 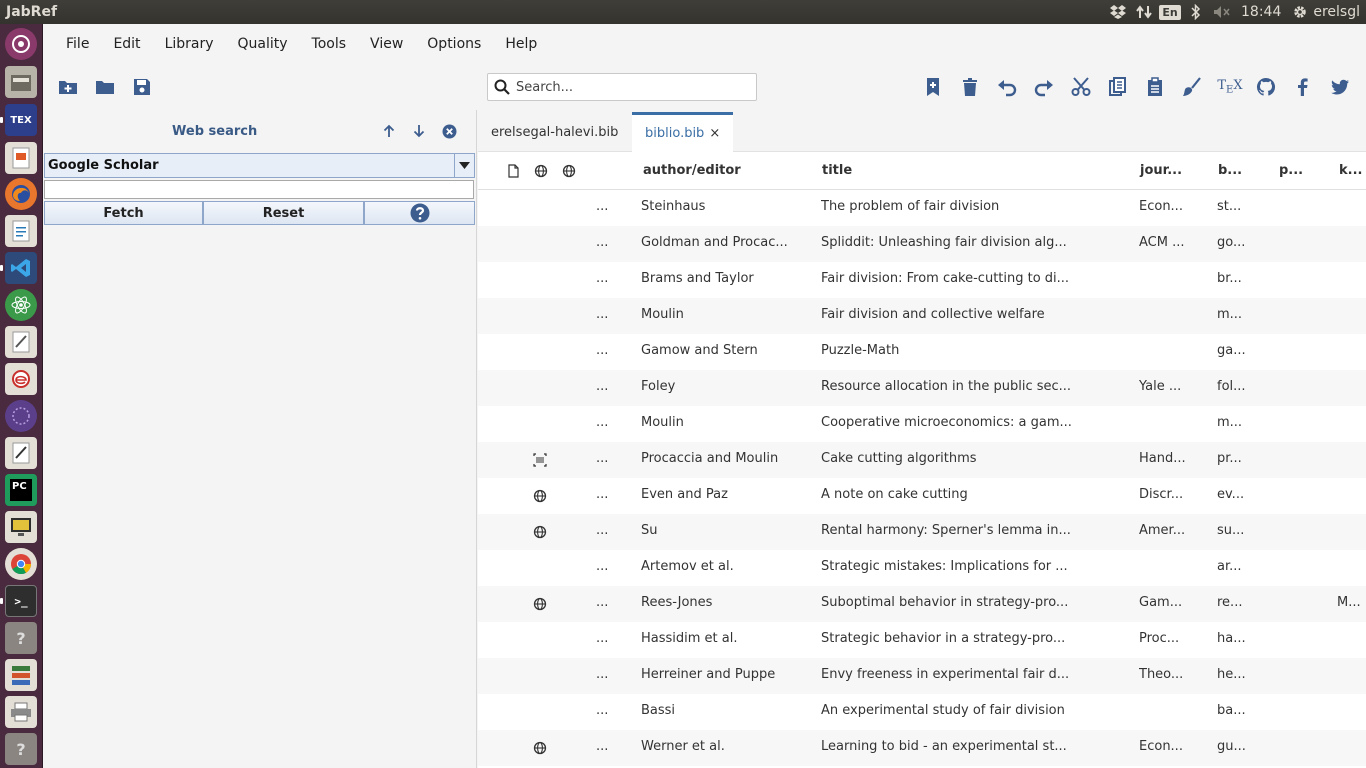 What do you see at coordinates (933, 87) in the screenshot?
I see `new-entry-bookmark-icon` at bounding box center [933, 87].